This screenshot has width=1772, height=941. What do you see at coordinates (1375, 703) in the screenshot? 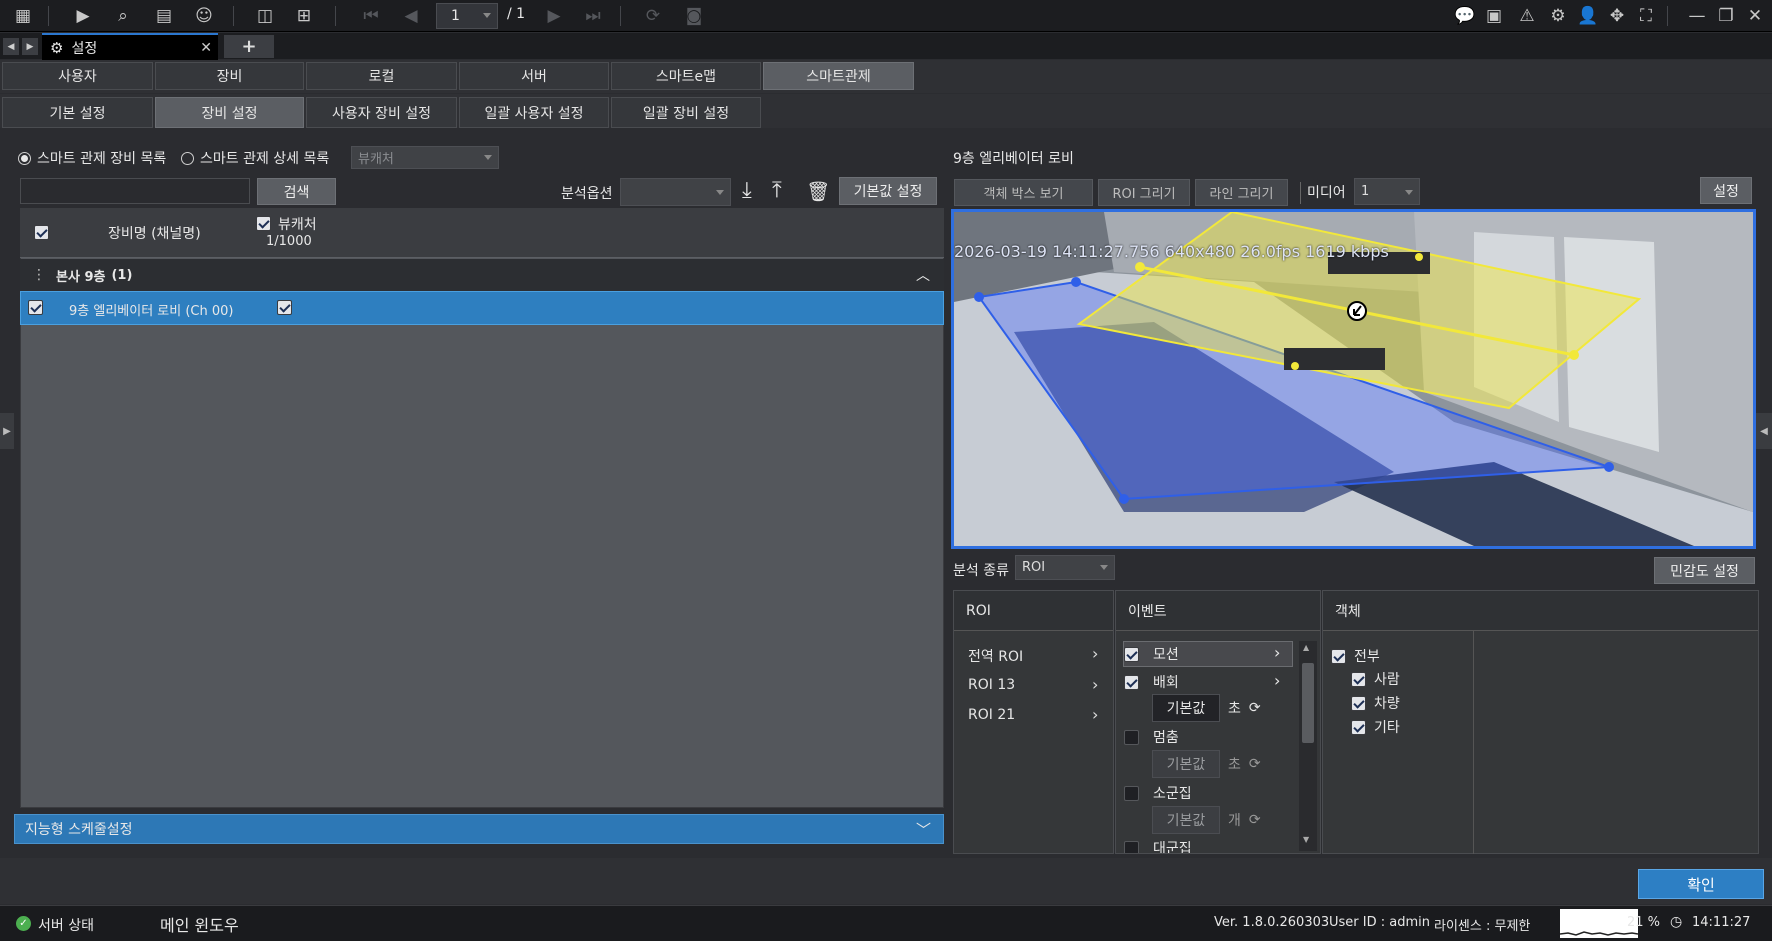
I see `object-vehicle: 차량` at bounding box center [1375, 703].